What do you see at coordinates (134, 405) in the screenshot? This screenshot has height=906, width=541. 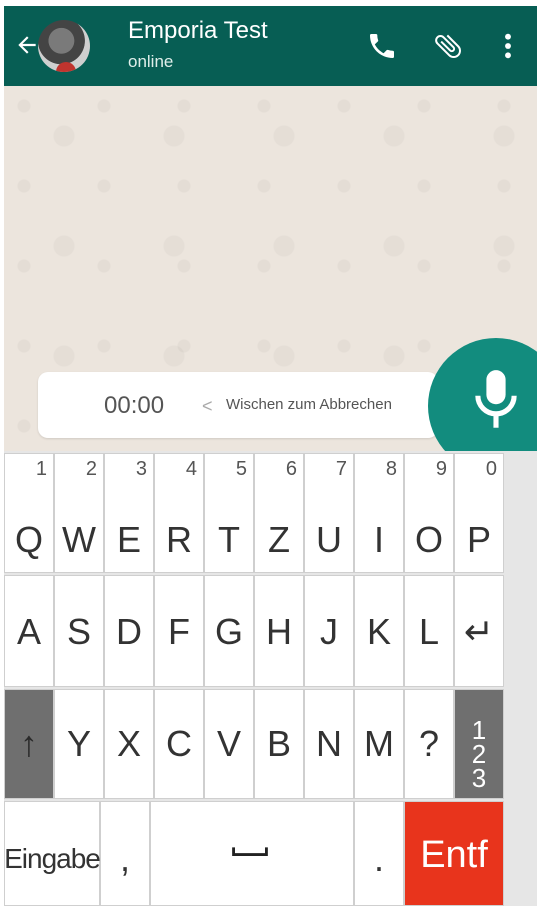 I see `recording-timer: 00:00` at bounding box center [134, 405].